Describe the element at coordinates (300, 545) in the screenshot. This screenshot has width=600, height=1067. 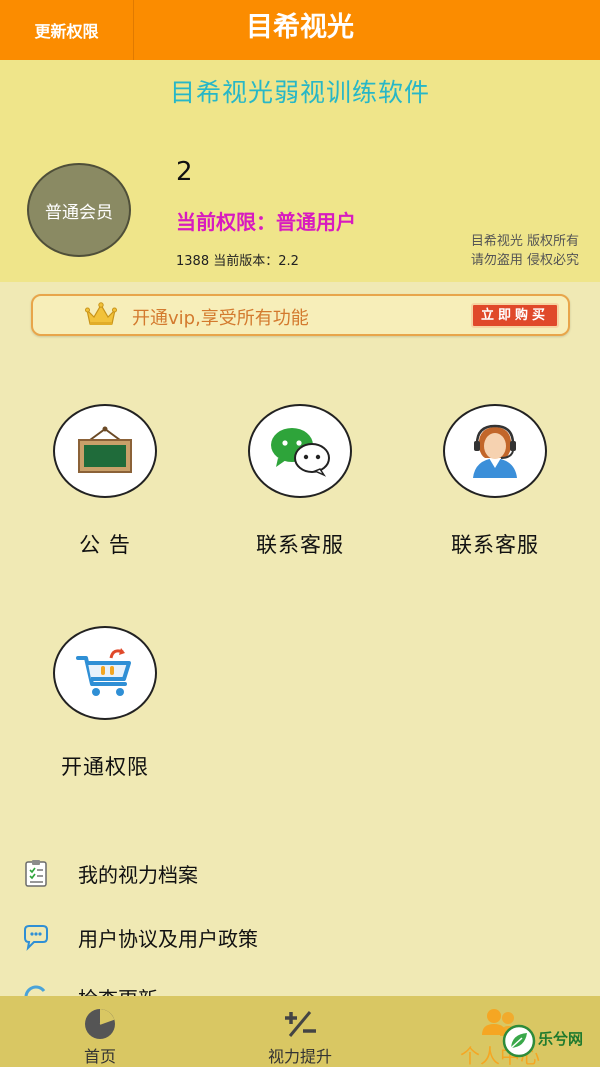
I see `contact-service-label-1: 联系客服` at that location.